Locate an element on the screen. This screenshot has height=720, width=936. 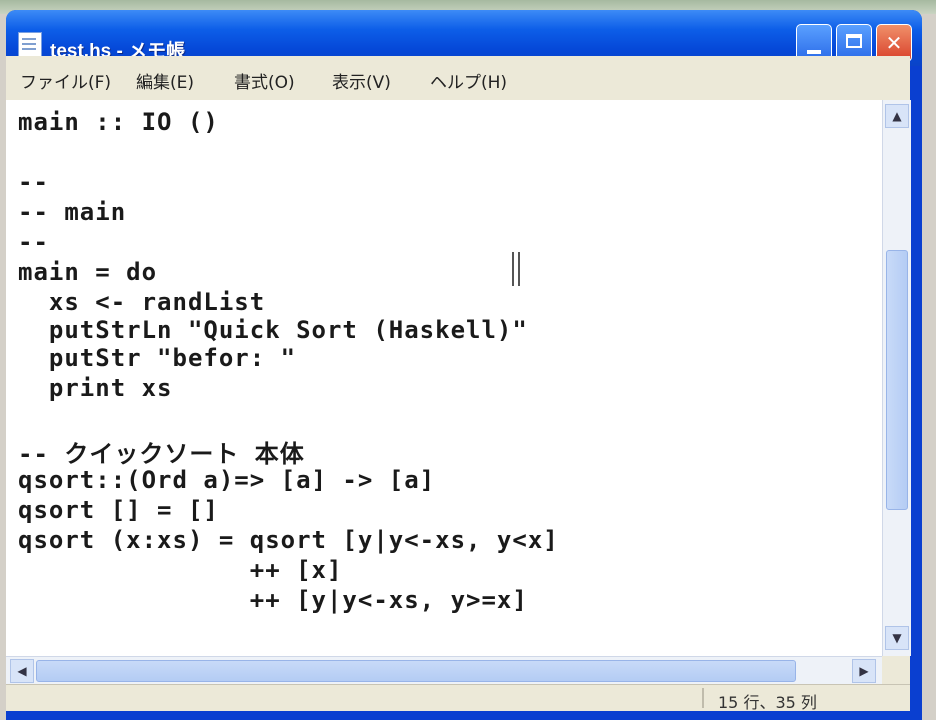
code-line: -- クイックソート 本体 is located at coordinates (161, 454).